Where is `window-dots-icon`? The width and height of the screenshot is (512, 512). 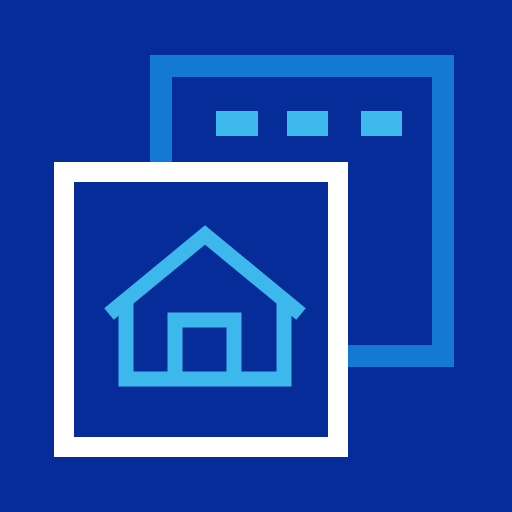 window-dots-icon is located at coordinates (309, 123).